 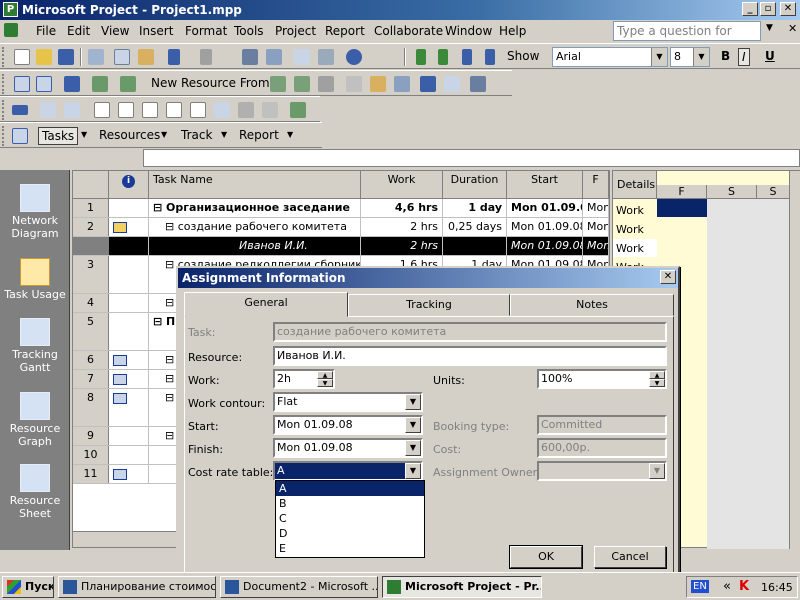 I want to click on tab-tracking: Tracking, so click(x=429, y=305).